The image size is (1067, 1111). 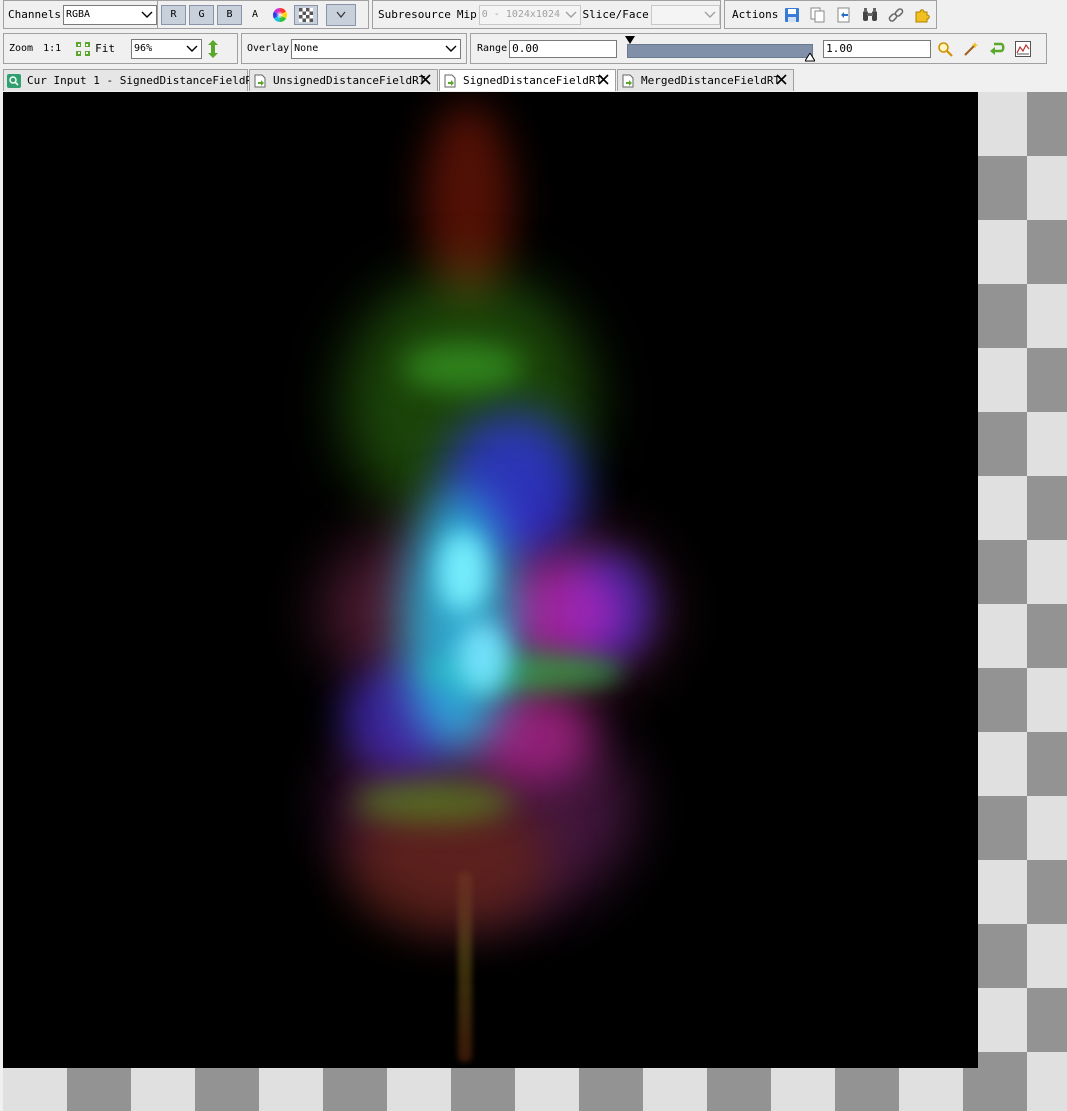 I want to click on range-slider-bar, so click(x=720, y=50).